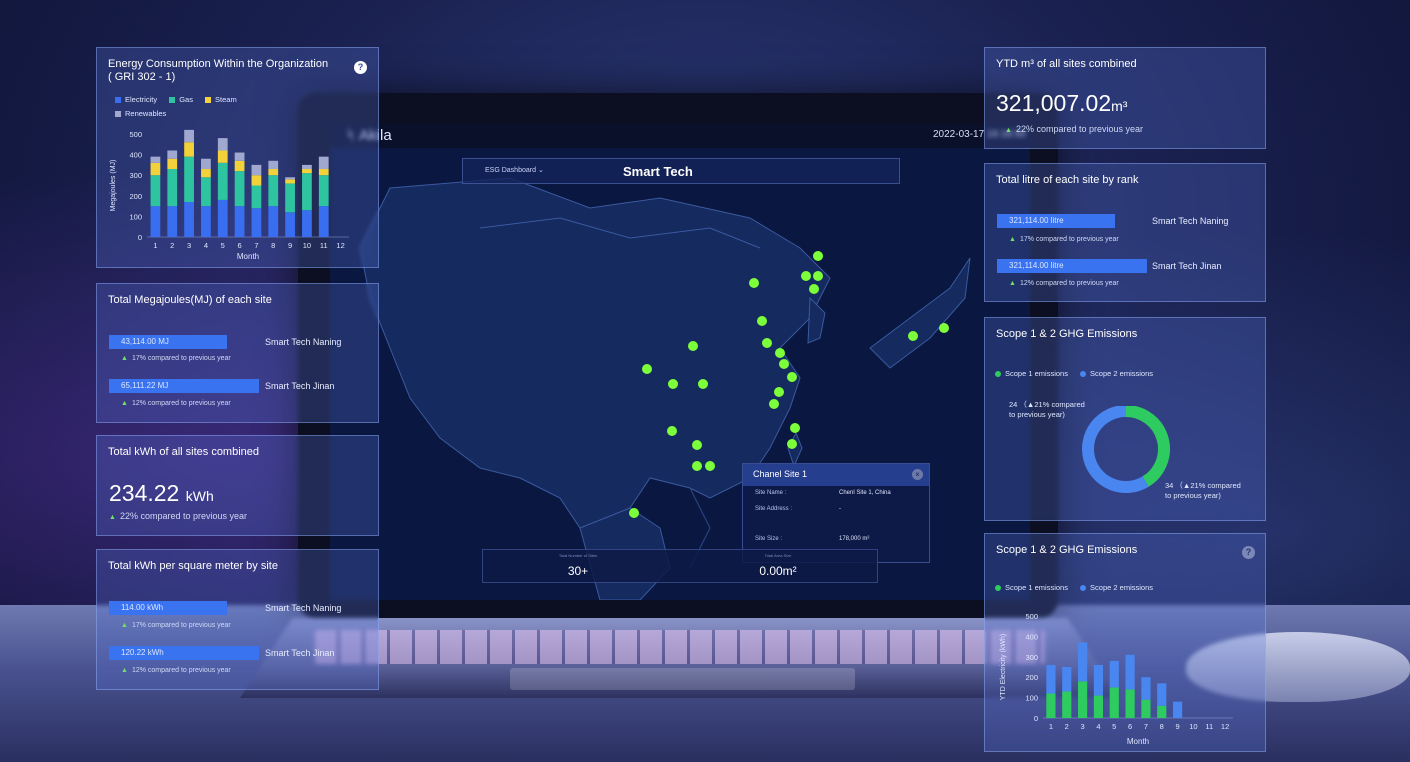 This screenshot has width=1410, height=762. What do you see at coordinates (226, 99) in the screenshot?
I see `legend-label: Steam` at bounding box center [226, 99].